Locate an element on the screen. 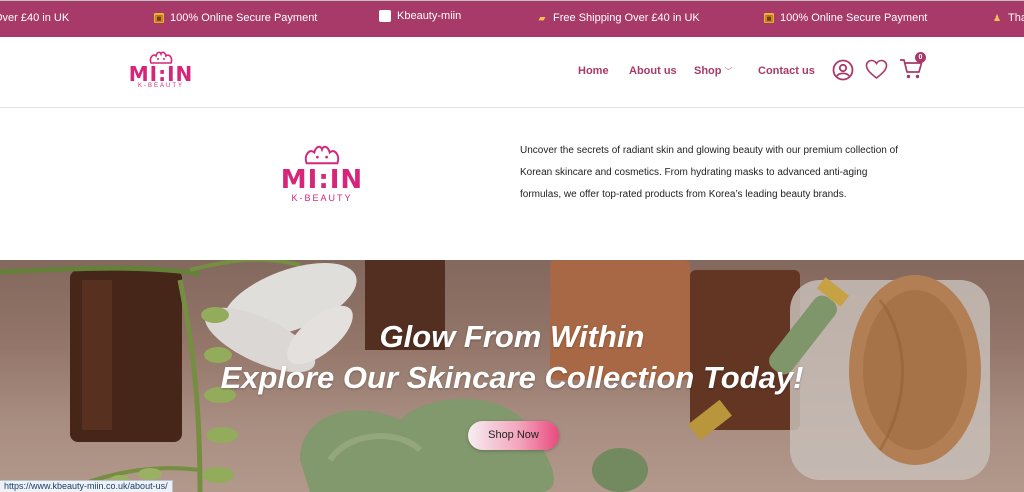  hero-headline: Glow From Within is located at coordinates (512, 336).